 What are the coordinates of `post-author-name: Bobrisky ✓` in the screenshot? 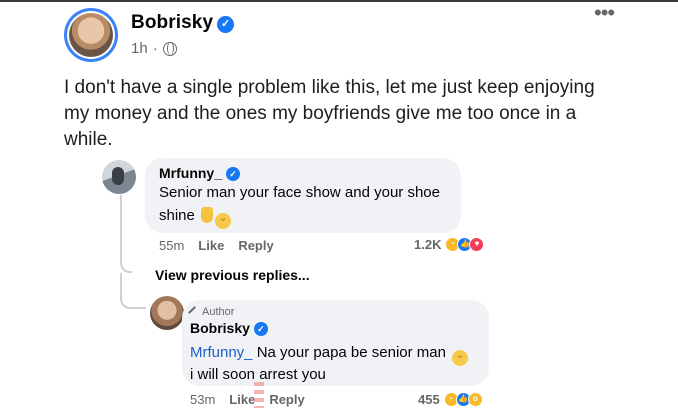 It's located at (183, 23).